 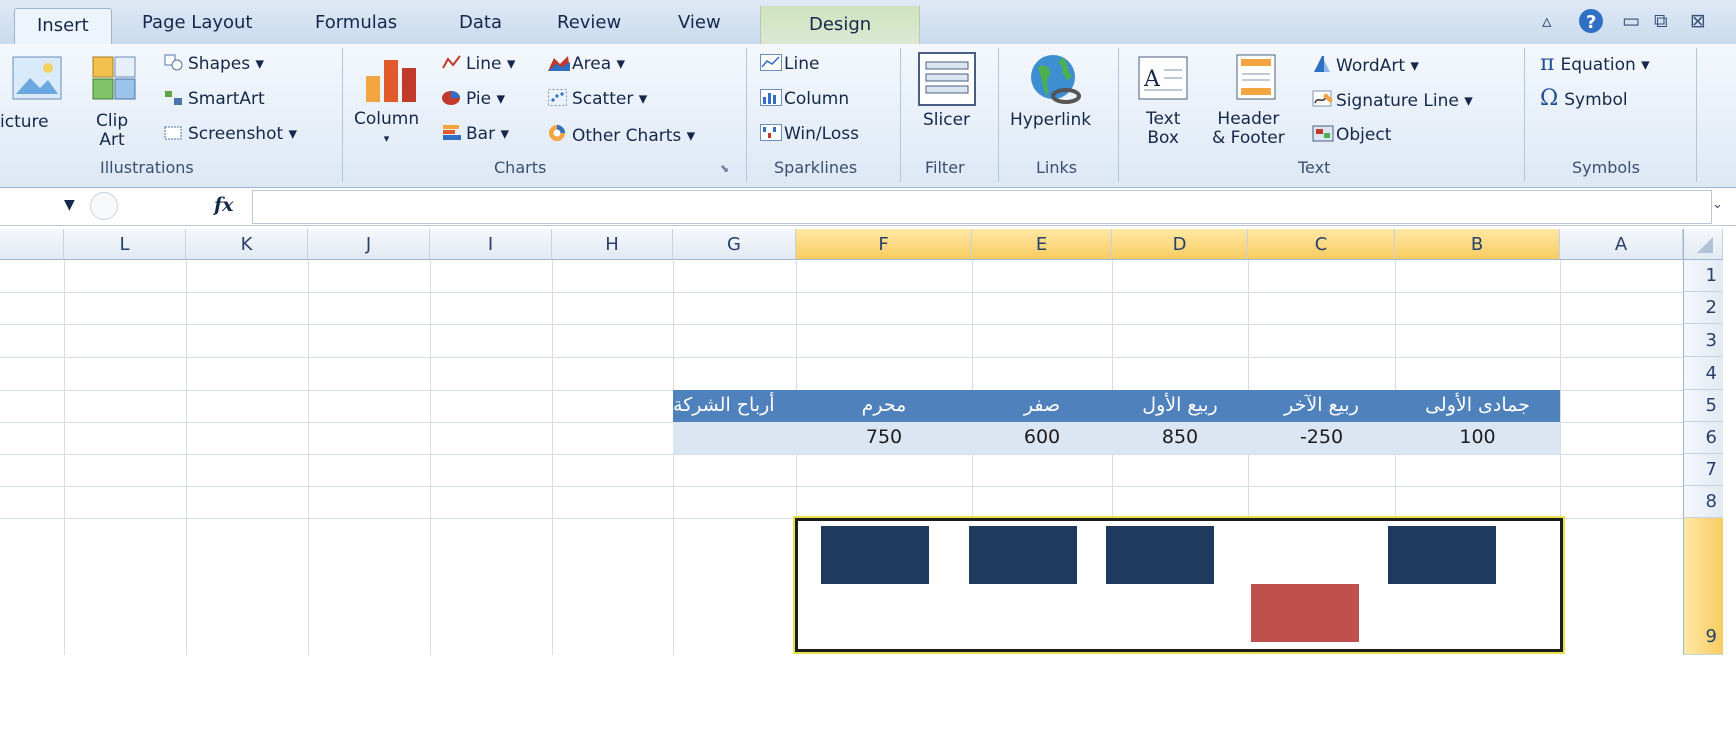 I want to click on table-value-cell: 600, so click(x=1042, y=438).